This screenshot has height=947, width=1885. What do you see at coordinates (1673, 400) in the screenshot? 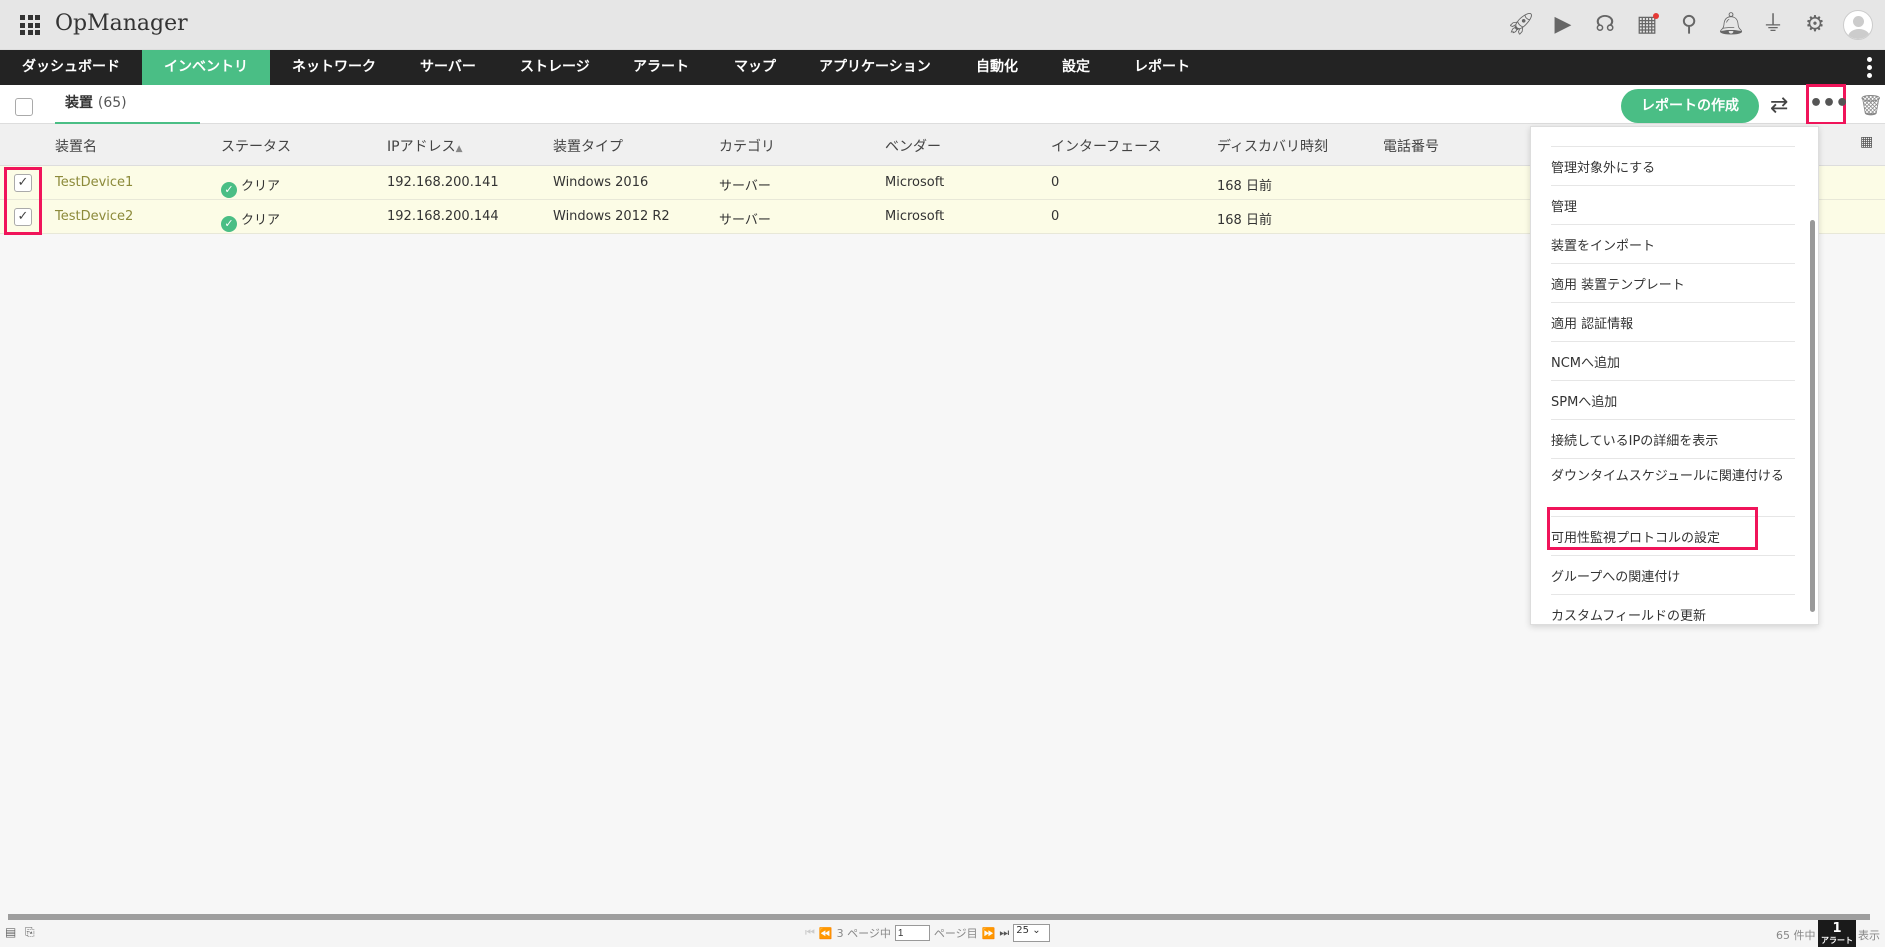
I see `menu-item-add-spm: SPMへ追加` at bounding box center [1673, 400].